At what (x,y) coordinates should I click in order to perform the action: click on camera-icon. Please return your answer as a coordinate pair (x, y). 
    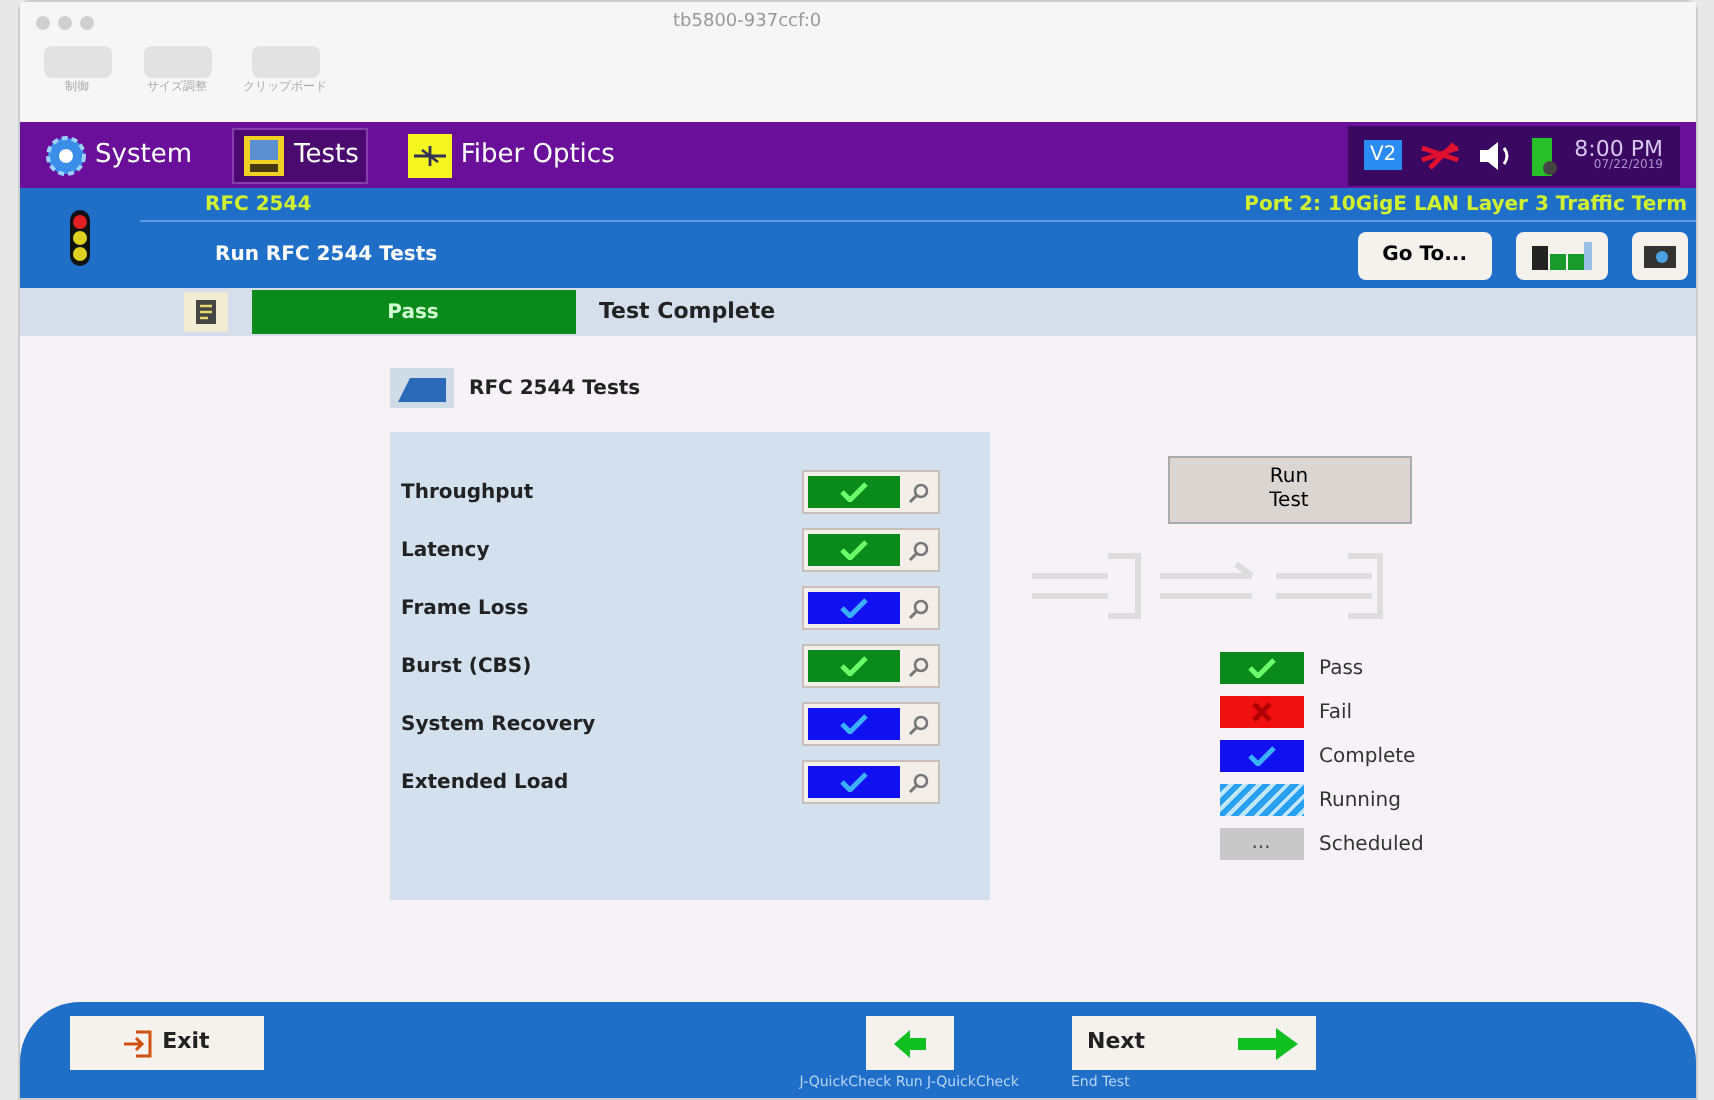
    Looking at the image, I should click on (1659, 255).